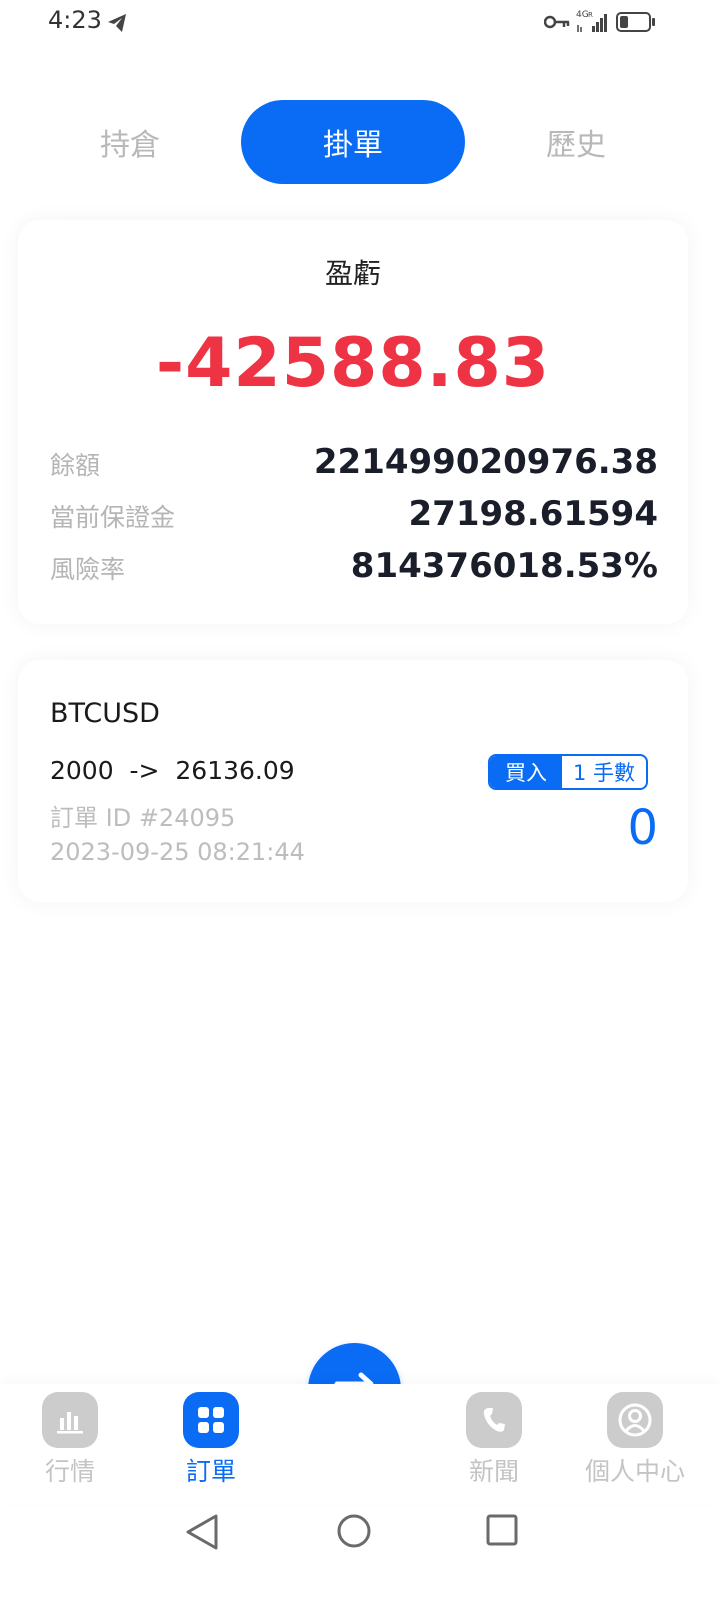  Describe the element at coordinates (105, 713) in the screenshot. I see `order-symbol: BTCUSD` at that location.